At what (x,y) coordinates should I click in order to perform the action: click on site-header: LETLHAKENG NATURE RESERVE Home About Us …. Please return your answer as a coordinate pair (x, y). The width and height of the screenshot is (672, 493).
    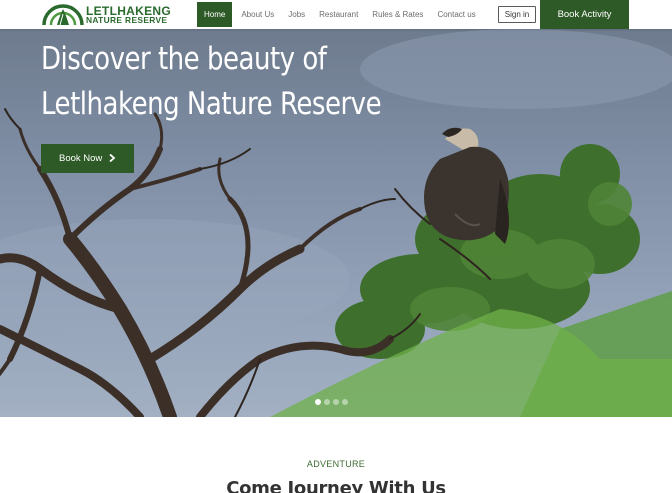
    Looking at the image, I should click on (336, 14).